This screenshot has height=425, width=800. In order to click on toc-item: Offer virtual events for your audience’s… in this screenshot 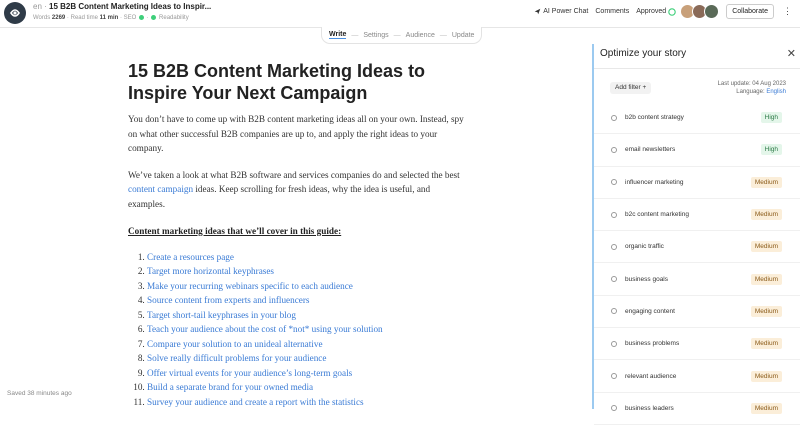, I will do `click(307, 373)`.